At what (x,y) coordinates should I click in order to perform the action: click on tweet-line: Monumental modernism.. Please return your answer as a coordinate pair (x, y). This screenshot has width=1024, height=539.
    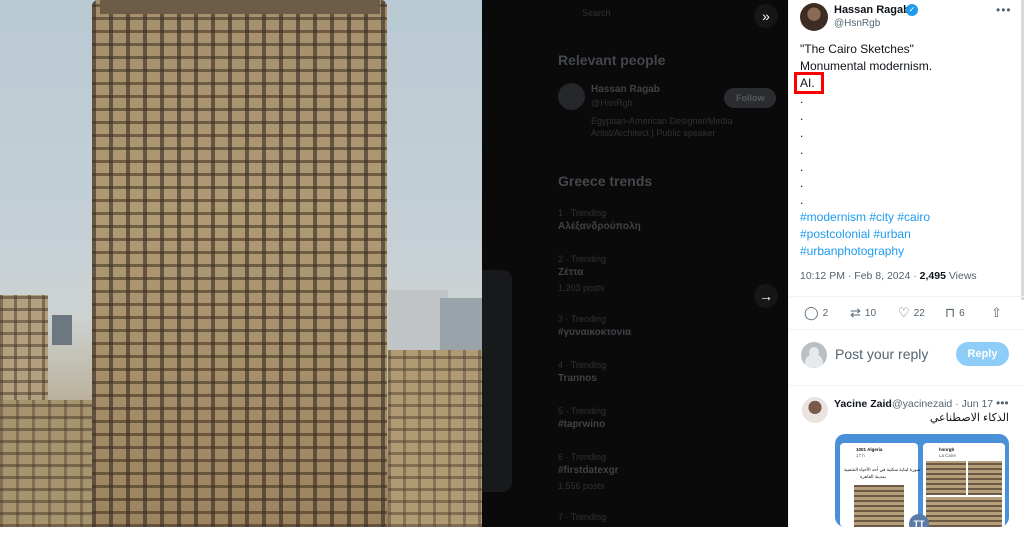
    Looking at the image, I should click on (866, 65).